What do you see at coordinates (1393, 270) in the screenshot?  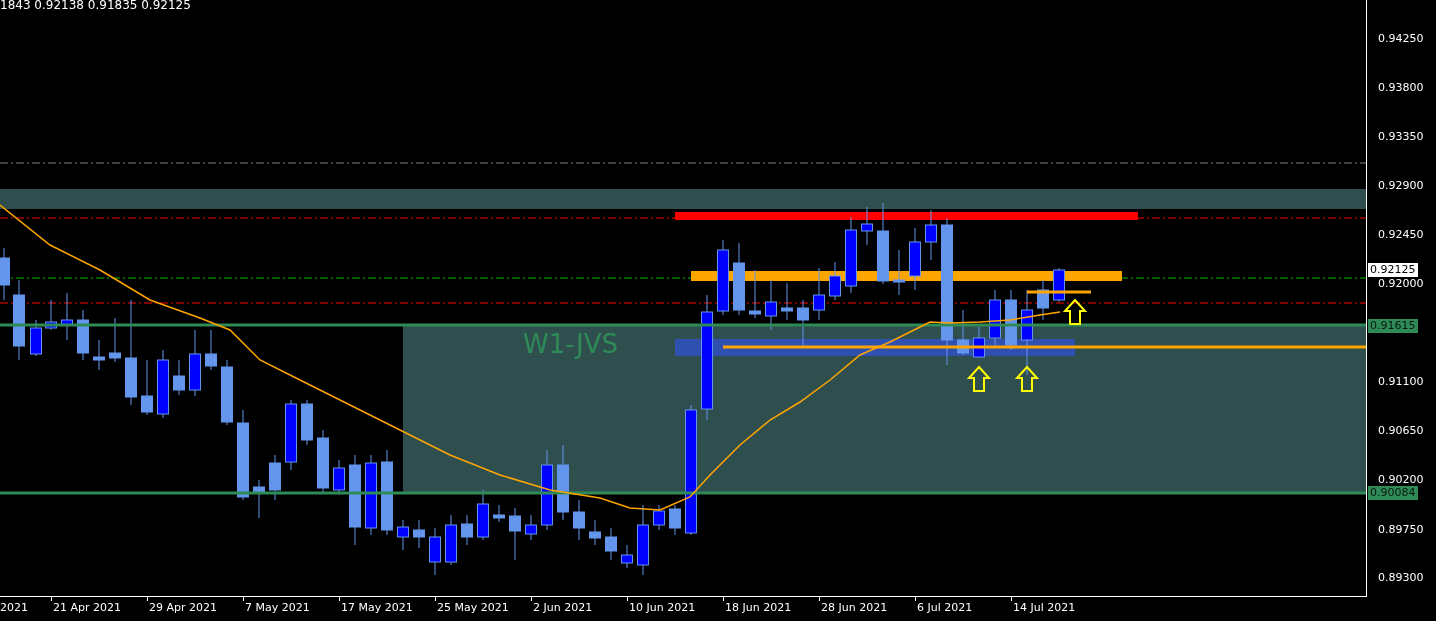 I see `price-marker: 0.92125` at bounding box center [1393, 270].